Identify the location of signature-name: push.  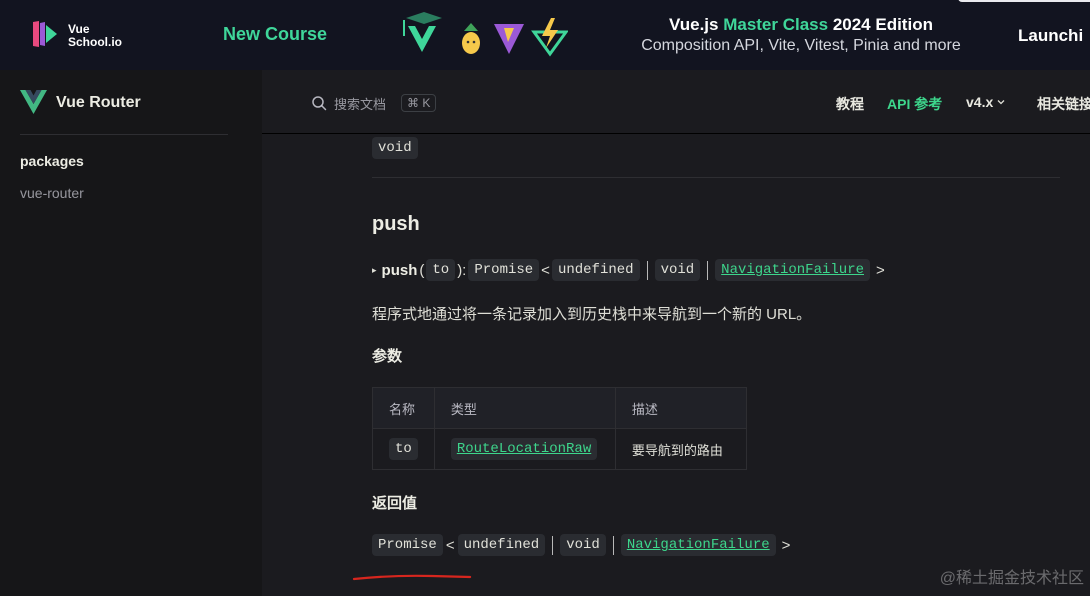
(399, 270).